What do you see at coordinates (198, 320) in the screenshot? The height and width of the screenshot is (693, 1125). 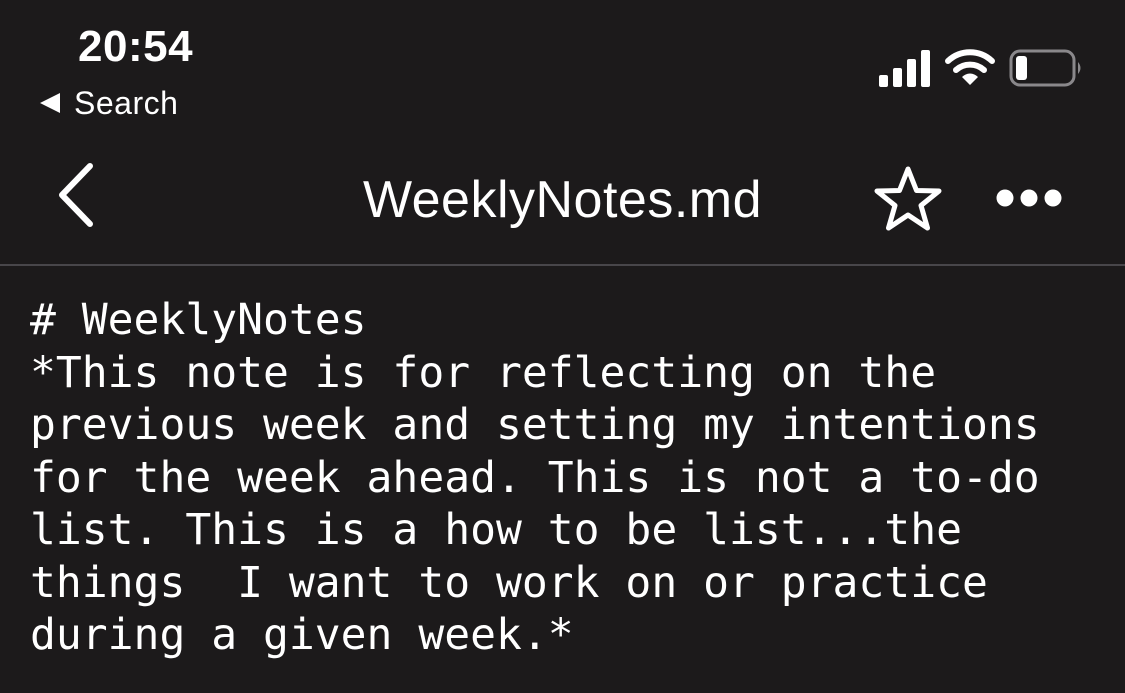 I see `editor-line-heading: # WeeklyNotes` at bounding box center [198, 320].